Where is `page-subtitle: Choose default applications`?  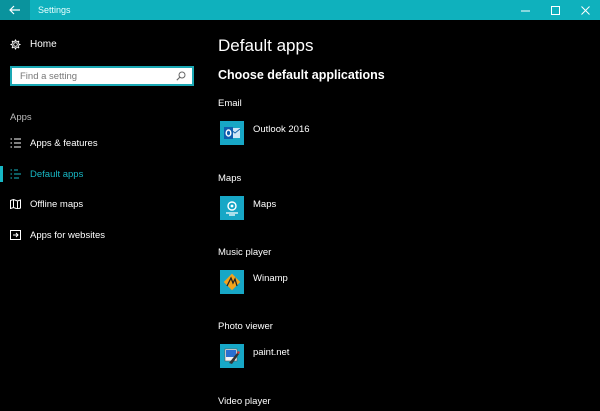 page-subtitle: Choose default applications is located at coordinates (301, 75).